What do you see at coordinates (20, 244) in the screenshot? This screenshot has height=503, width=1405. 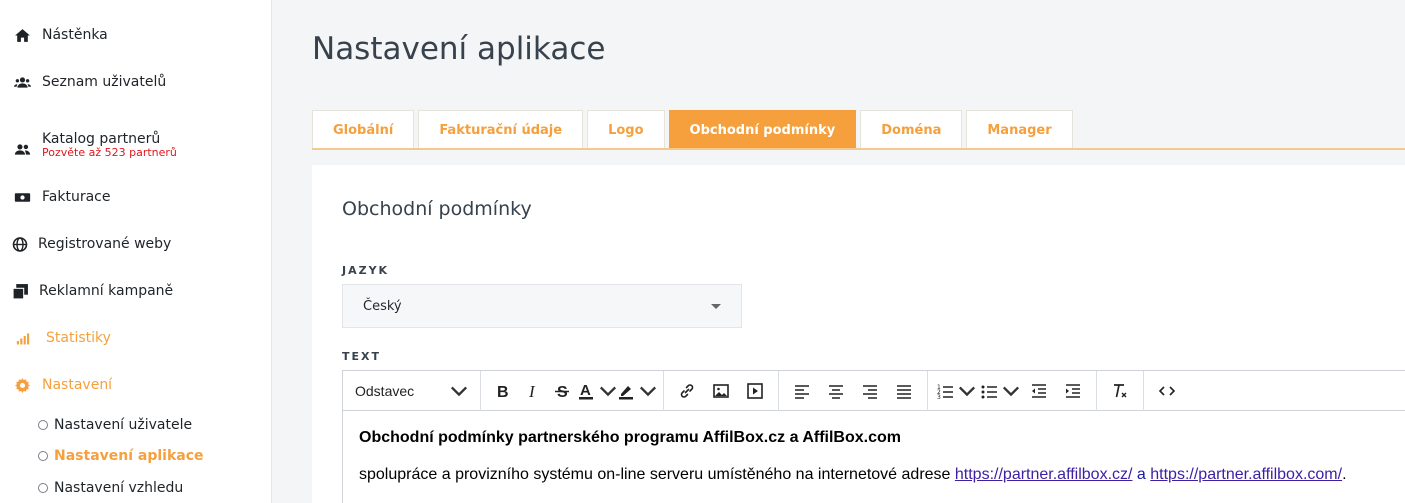 I see `globe-icon` at bounding box center [20, 244].